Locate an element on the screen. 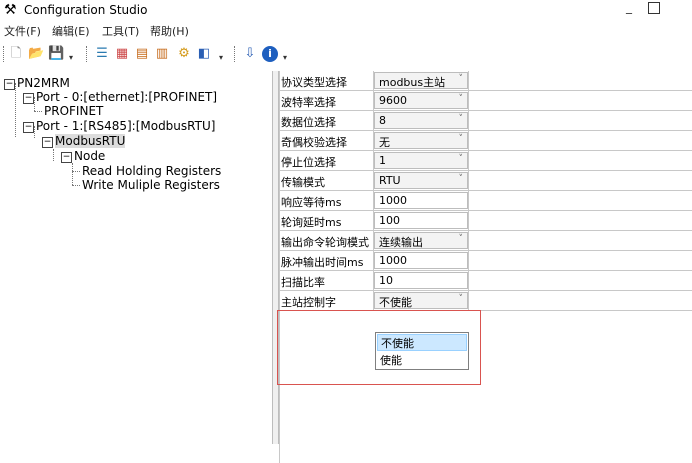 Image resolution: width=692 pixels, height=463 pixels. tree-item-read-holding-registers: Read Holding Registers is located at coordinates (151, 171).